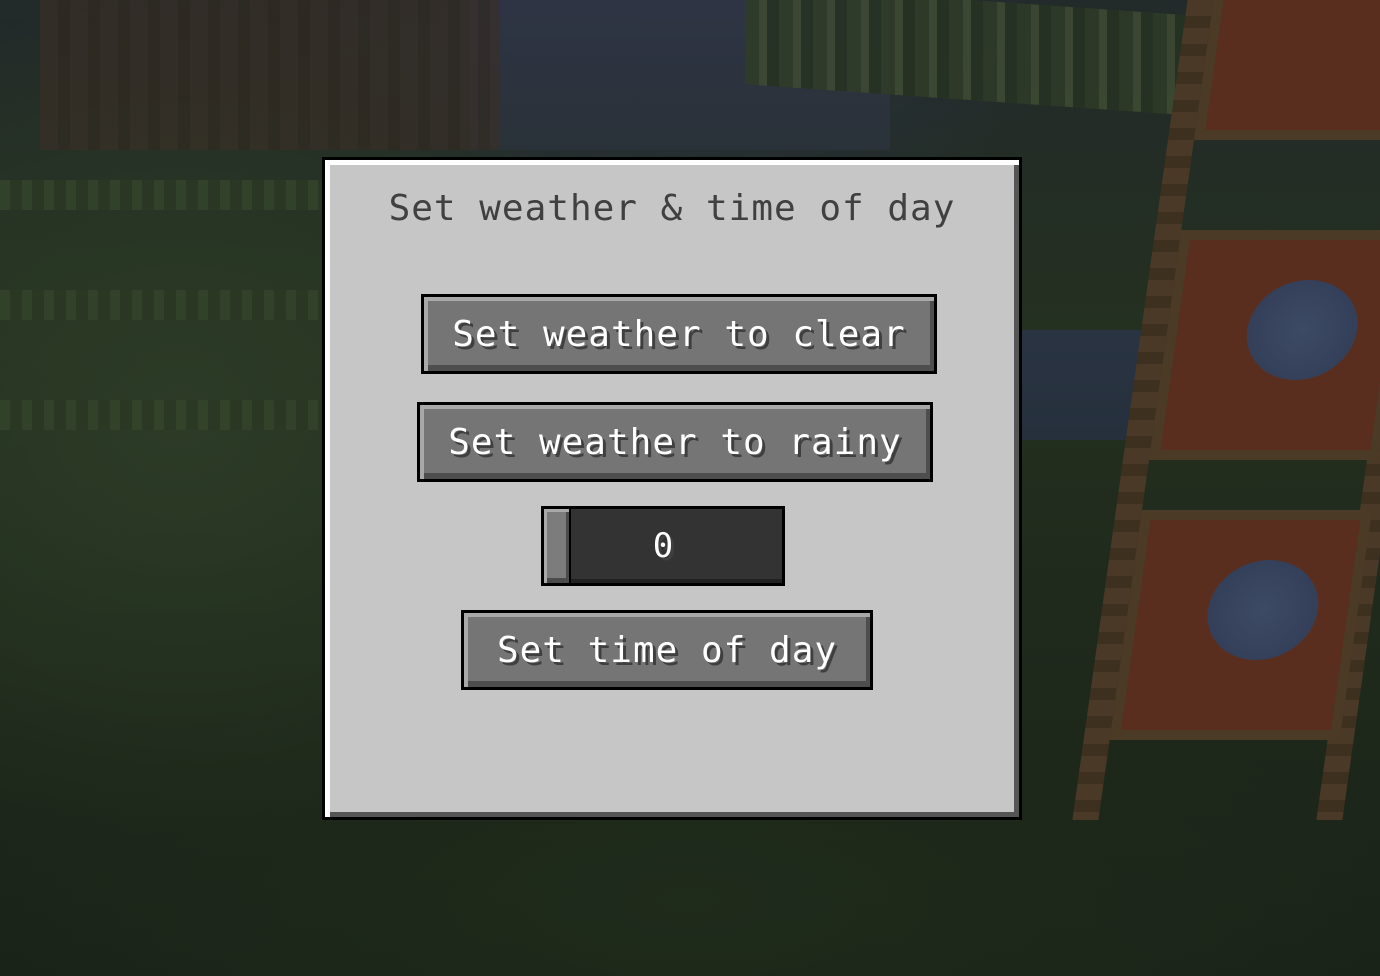 This screenshot has height=976, width=1380. What do you see at coordinates (270, 75) in the screenshot?
I see `tree-trunk` at bounding box center [270, 75].